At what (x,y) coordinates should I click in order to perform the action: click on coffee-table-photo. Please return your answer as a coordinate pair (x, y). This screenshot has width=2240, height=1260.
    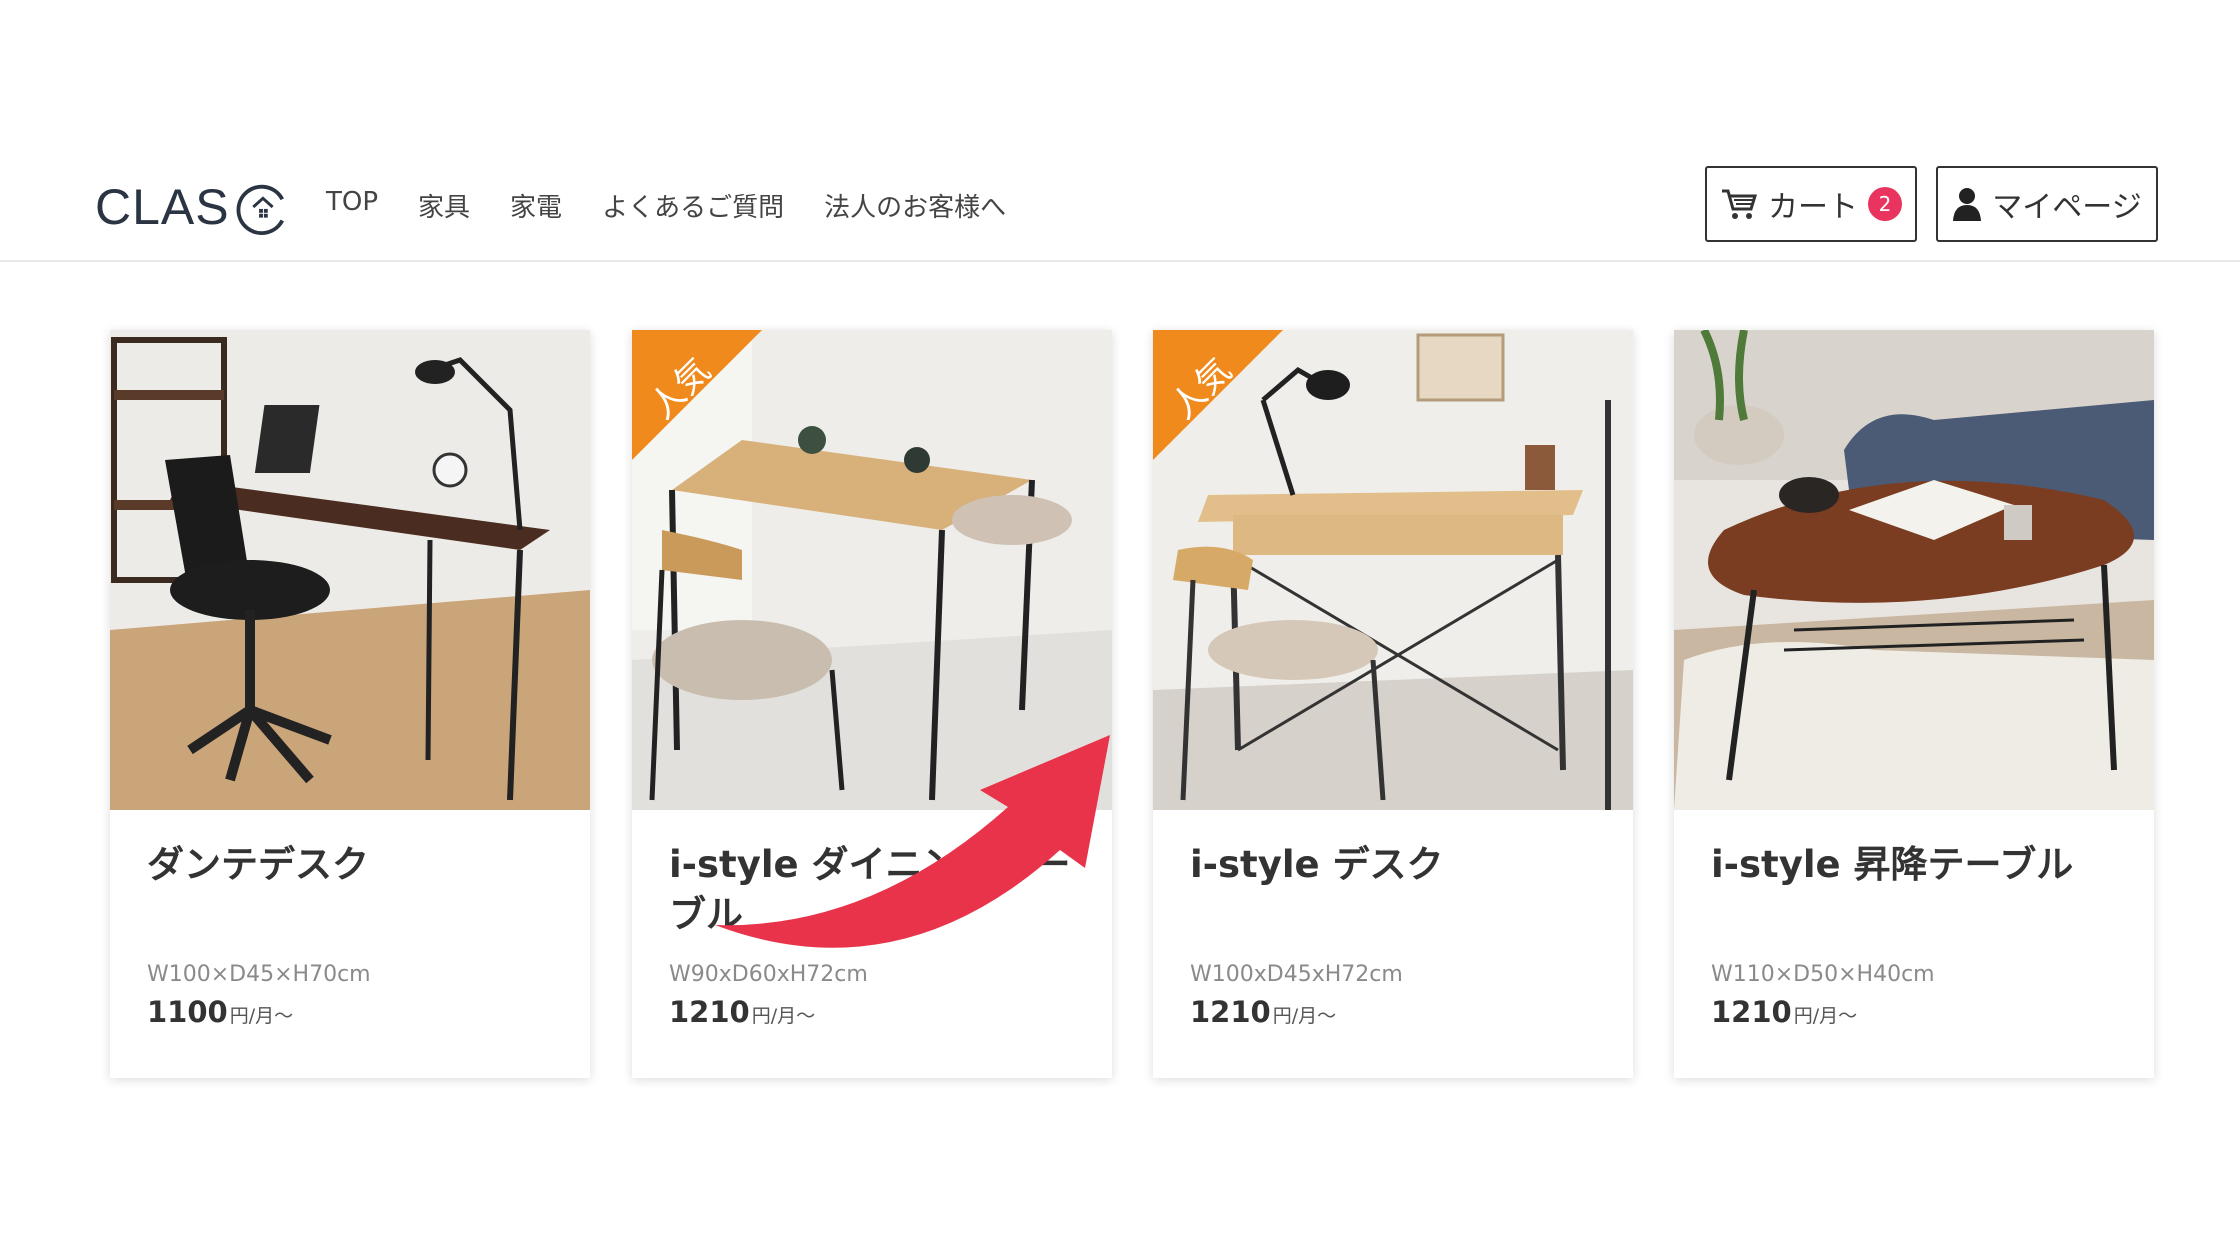
    Looking at the image, I should click on (1914, 570).